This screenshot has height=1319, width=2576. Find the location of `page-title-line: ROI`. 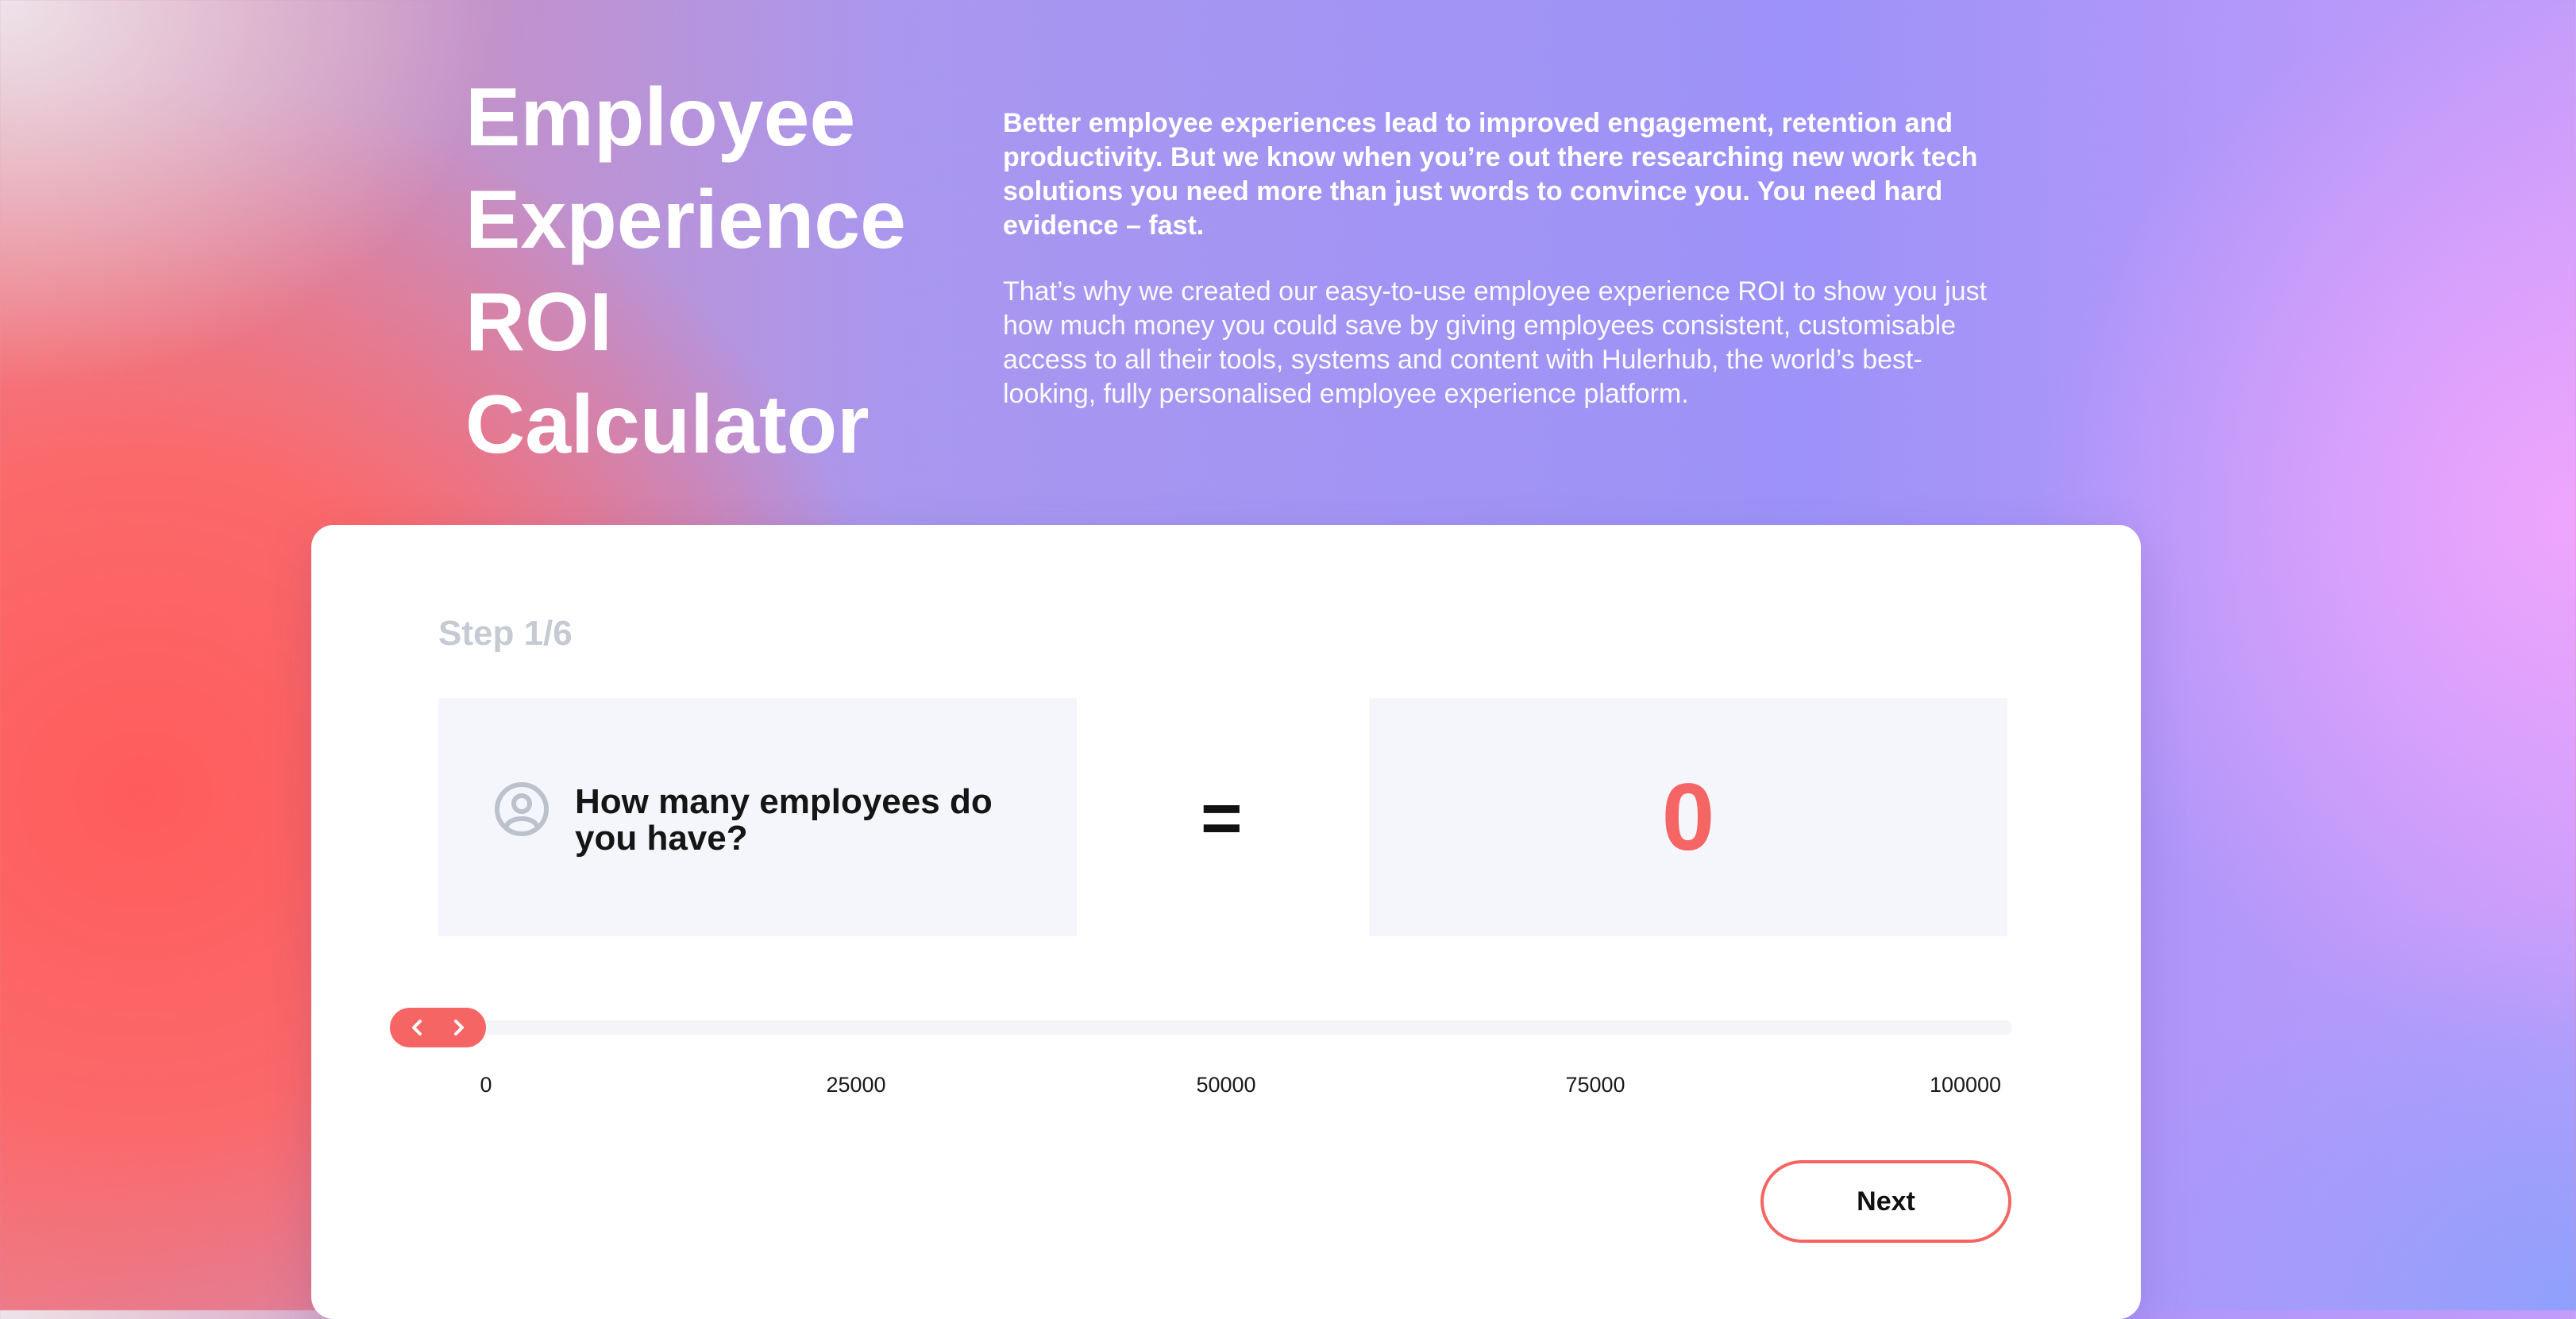

page-title-line: ROI is located at coordinates (538, 322).